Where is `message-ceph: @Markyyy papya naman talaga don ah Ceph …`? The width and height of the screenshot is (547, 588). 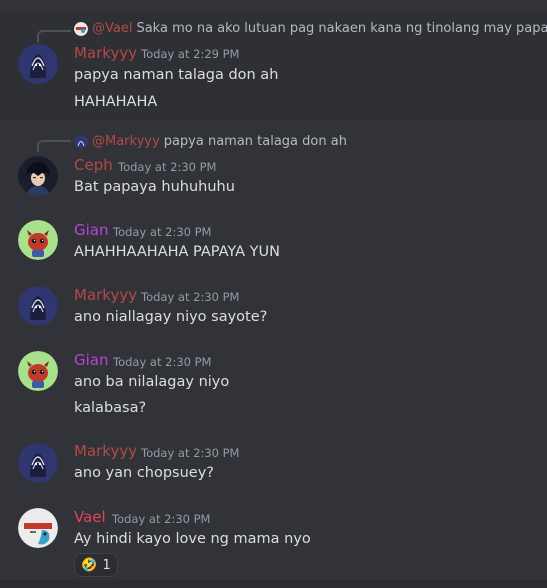 message-ceph: @Markyyy papya naman talaga don ah Ceph … is located at coordinates (273, 166).